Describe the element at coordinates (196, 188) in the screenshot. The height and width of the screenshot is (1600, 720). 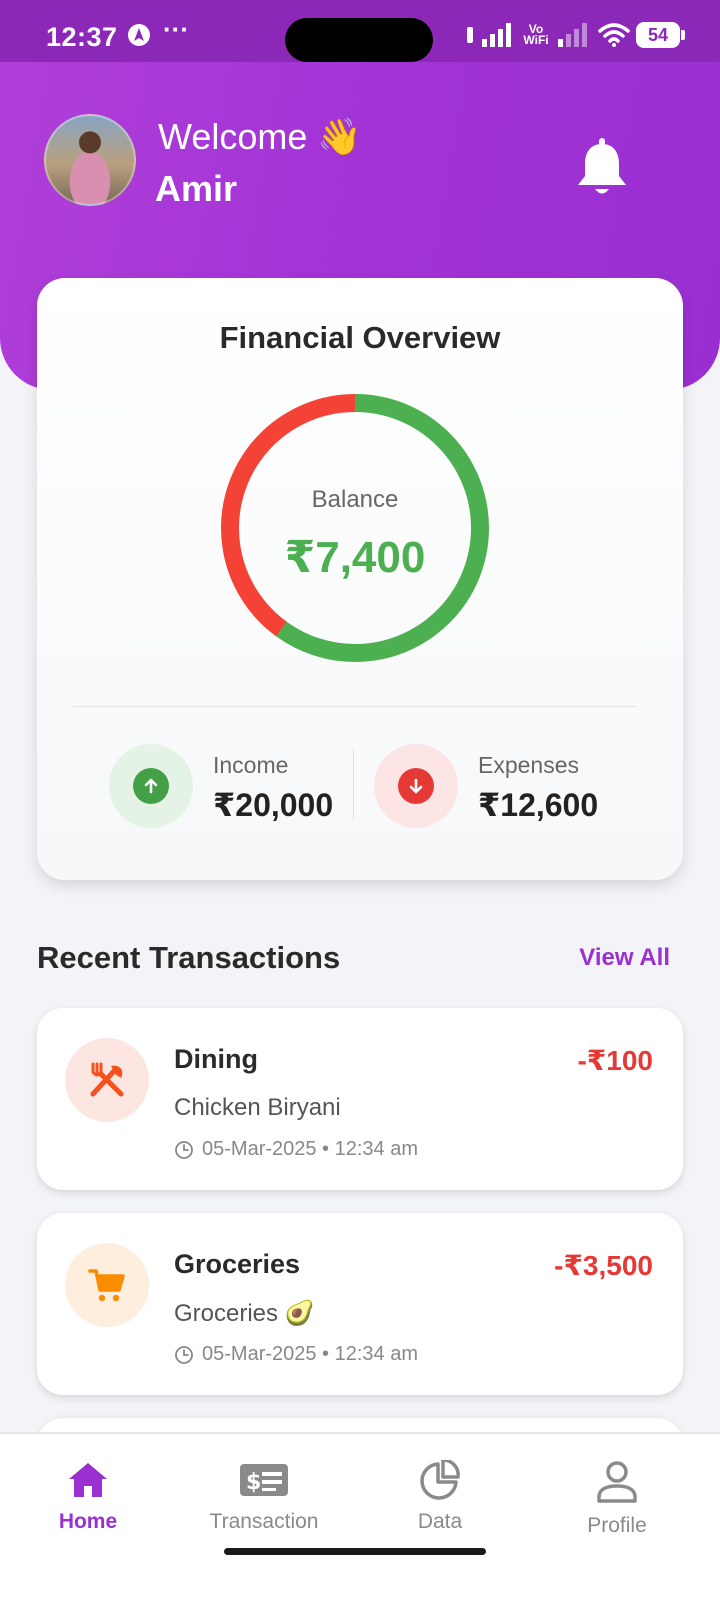
I see `user-name: Amir` at that location.